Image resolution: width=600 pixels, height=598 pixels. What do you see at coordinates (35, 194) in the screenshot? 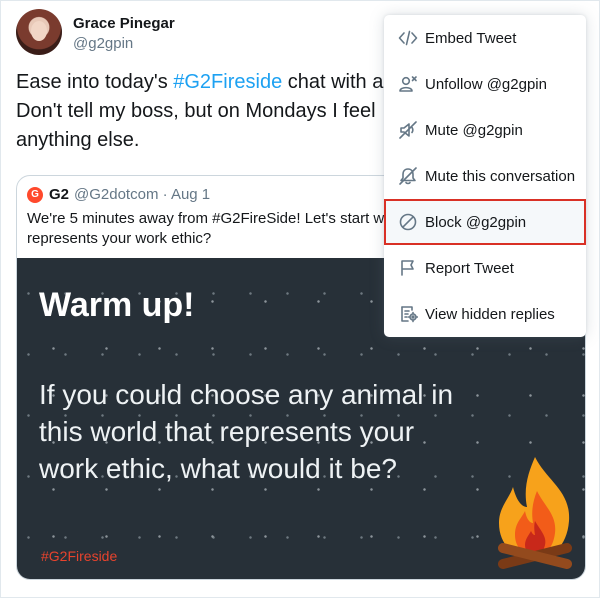
I see `g2-logo-icon: G` at bounding box center [35, 194].